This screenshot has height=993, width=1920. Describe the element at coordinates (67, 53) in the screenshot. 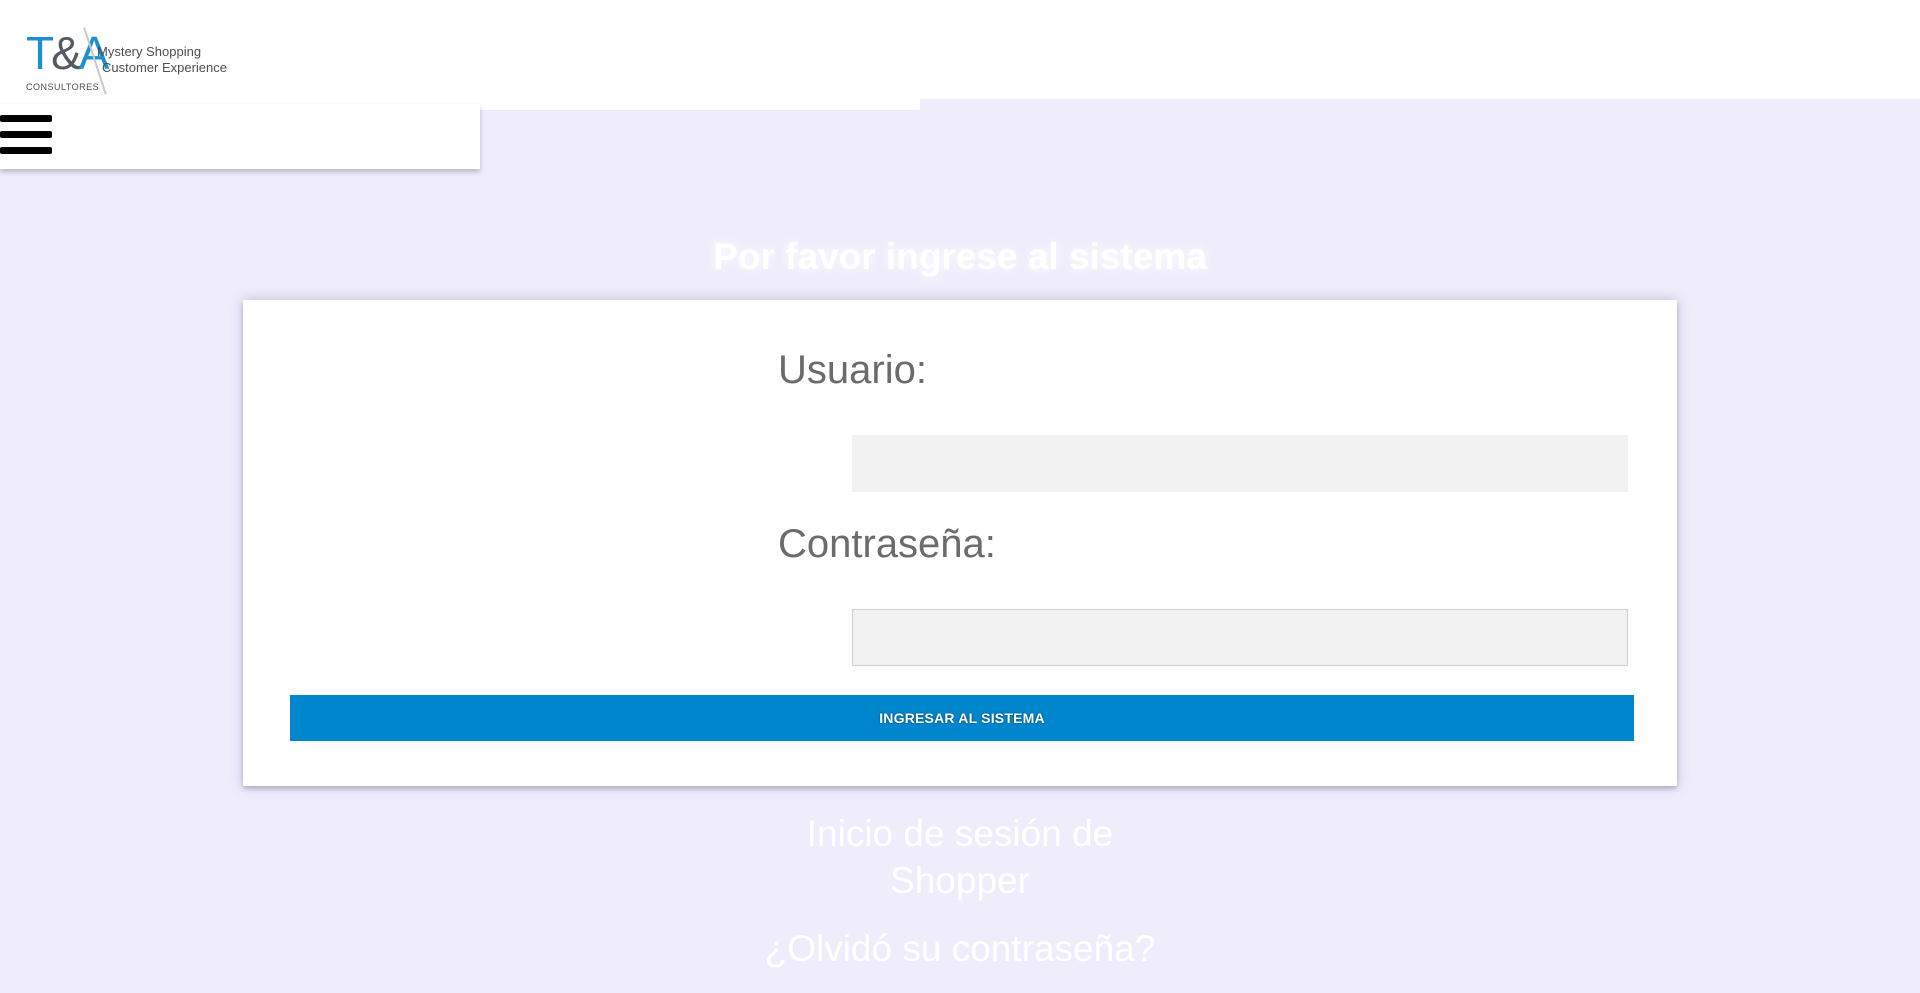

I see `logo-mark: T&A` at that location.